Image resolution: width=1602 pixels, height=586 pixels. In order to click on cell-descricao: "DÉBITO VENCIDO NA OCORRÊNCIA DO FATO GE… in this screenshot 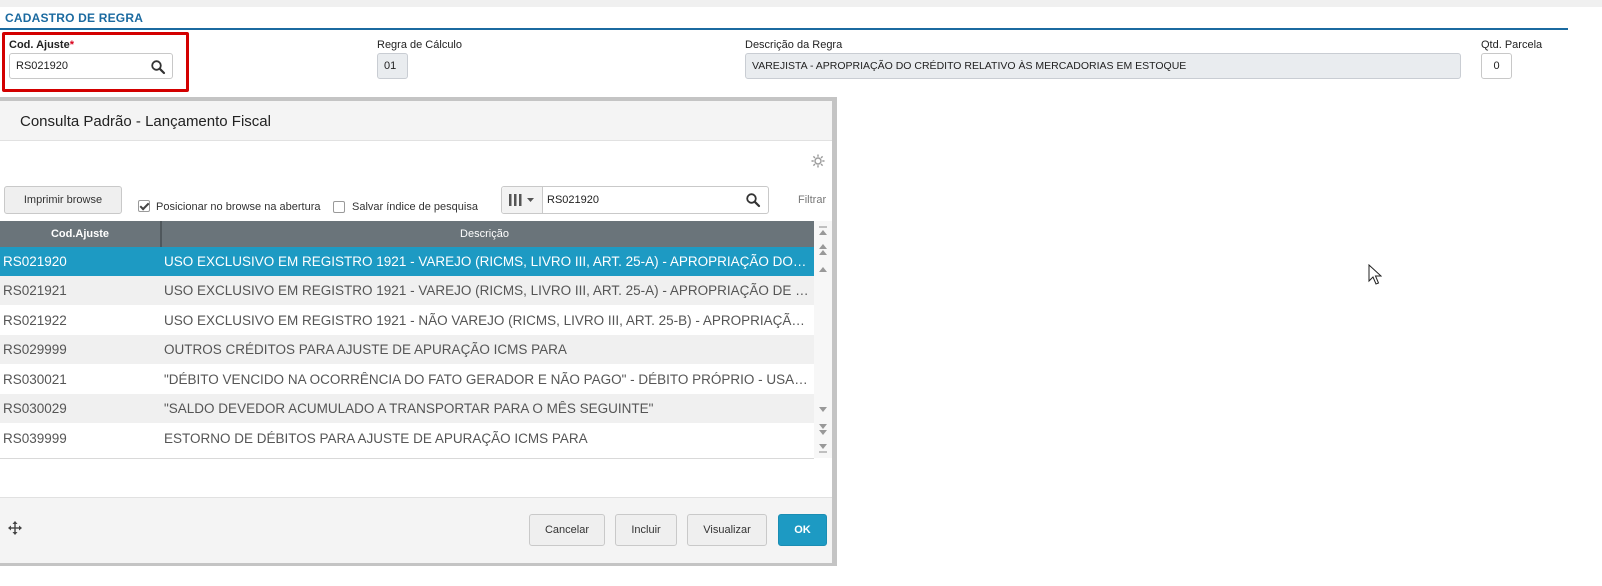, I will do `click(486, 379)`.